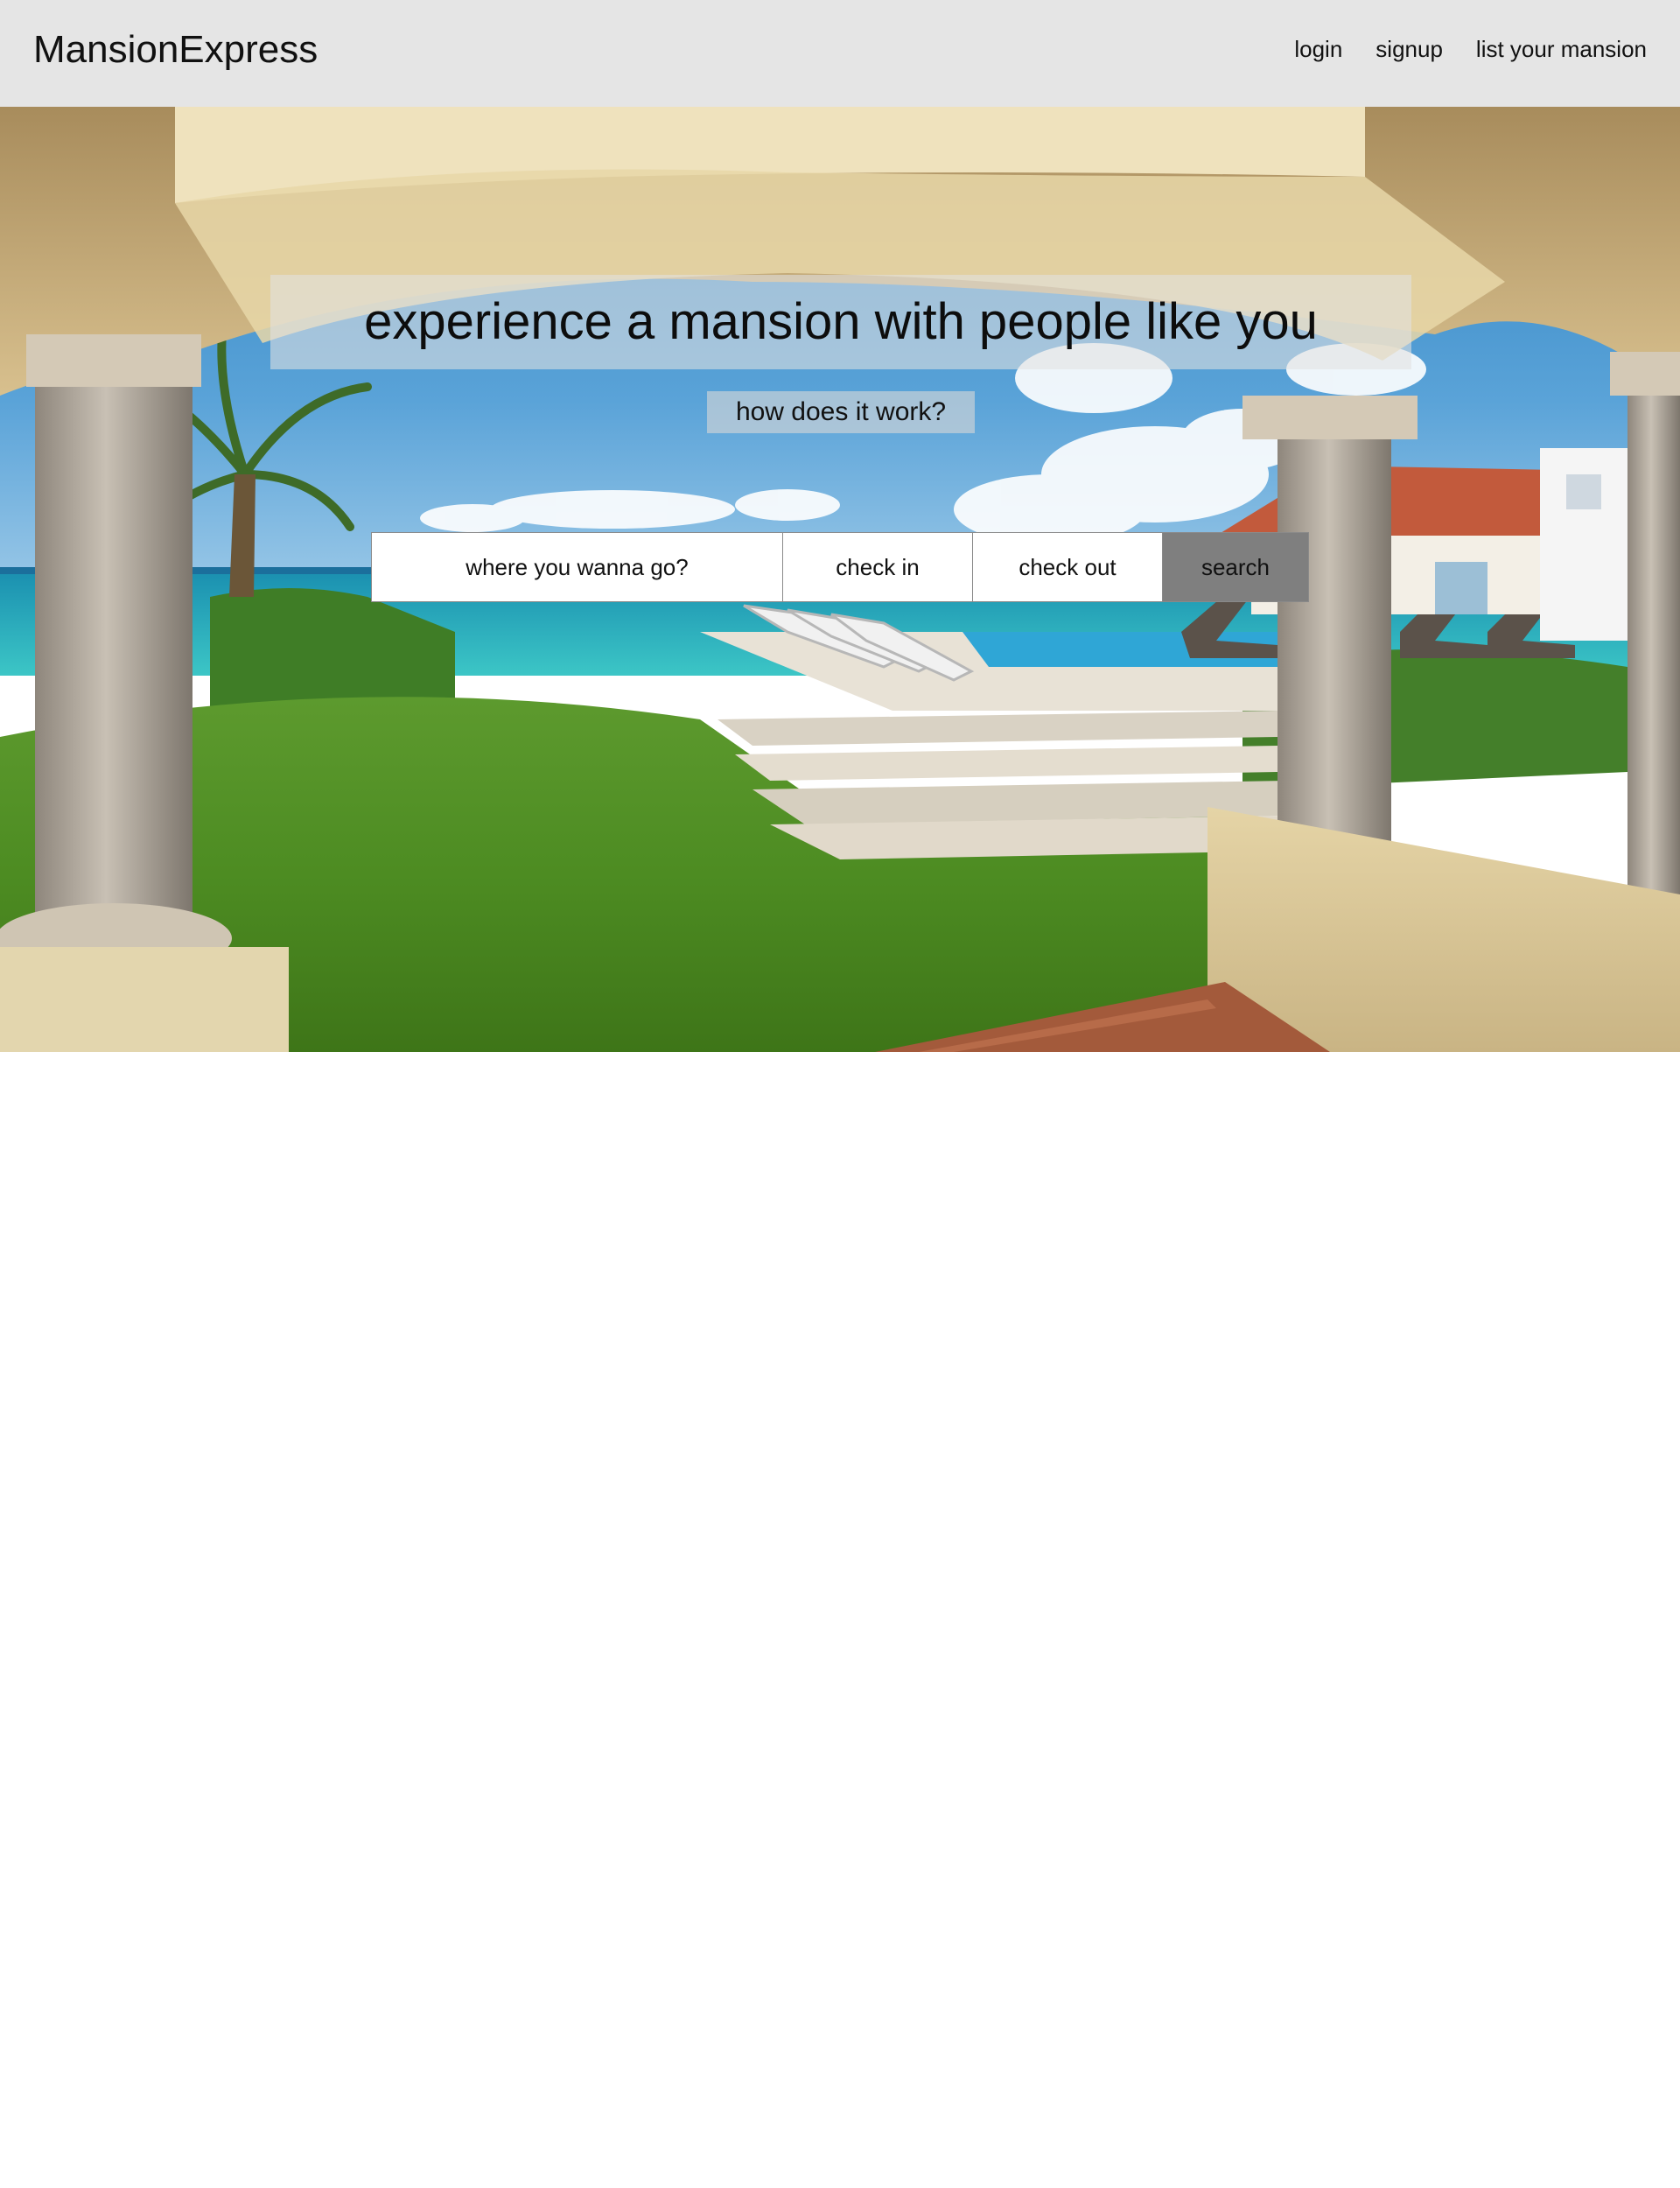 This screenshot has width=1680, height=2188. Describe the element at coordinates (1068, 567) in the screenshot. I see `check-out-input` at that location.